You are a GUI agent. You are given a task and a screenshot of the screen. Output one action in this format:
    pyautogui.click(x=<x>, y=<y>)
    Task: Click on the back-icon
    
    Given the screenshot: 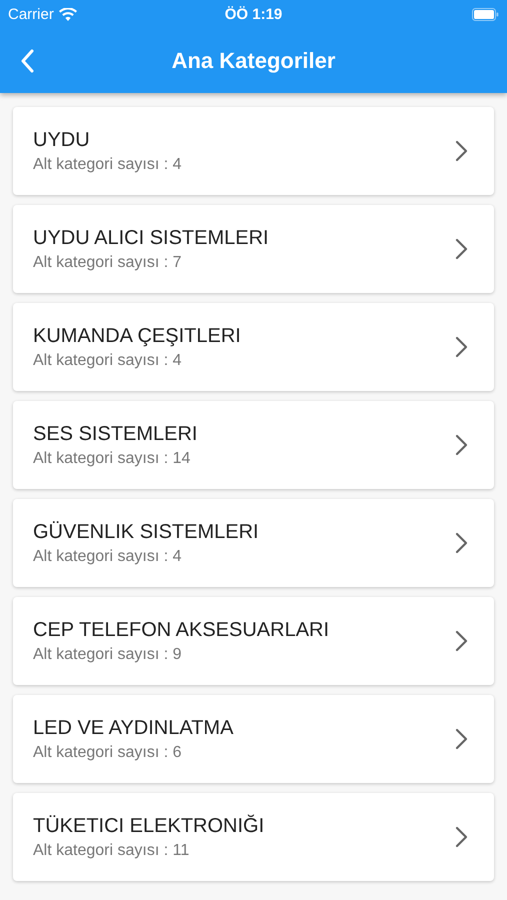 What is the action you would take?
    pyautogui.click(x=27, y=60)
    